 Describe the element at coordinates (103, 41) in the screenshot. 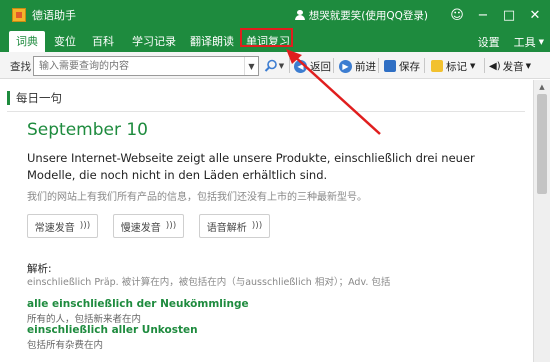

I see `tab-encyclopedia: 百科` at that location.